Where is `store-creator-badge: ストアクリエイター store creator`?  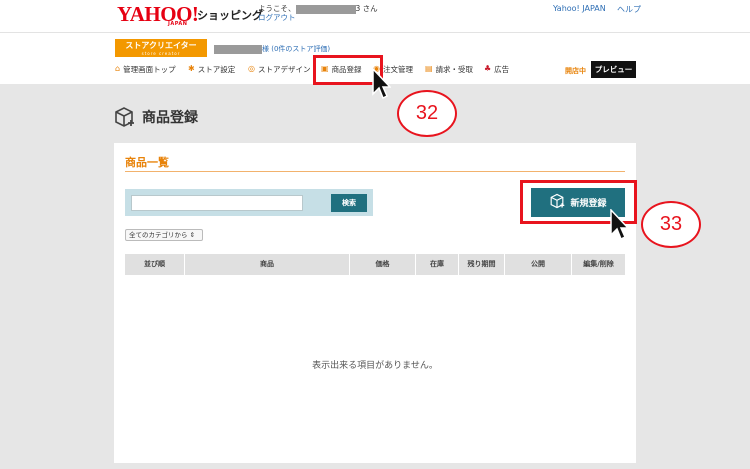
store-creator-badge: ストアクリエイター store creator is located at coordinates (161, 48).